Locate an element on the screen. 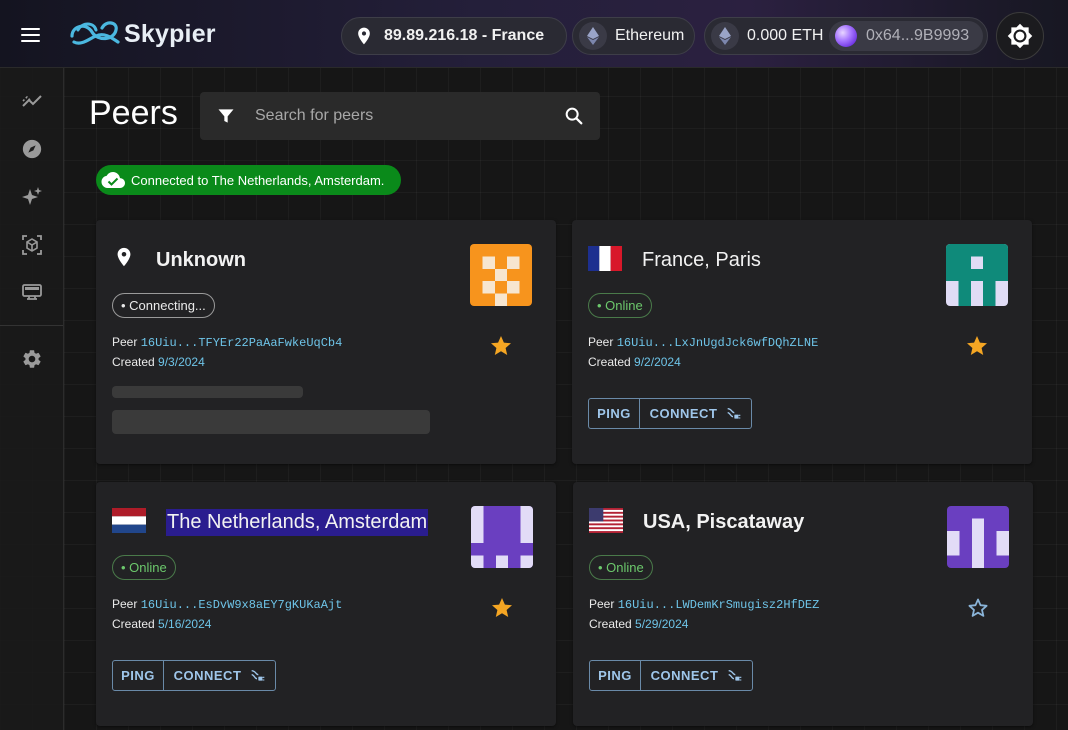 The image size is (1068, 730). cloud-check-icon is located at coordinates (113, 180).